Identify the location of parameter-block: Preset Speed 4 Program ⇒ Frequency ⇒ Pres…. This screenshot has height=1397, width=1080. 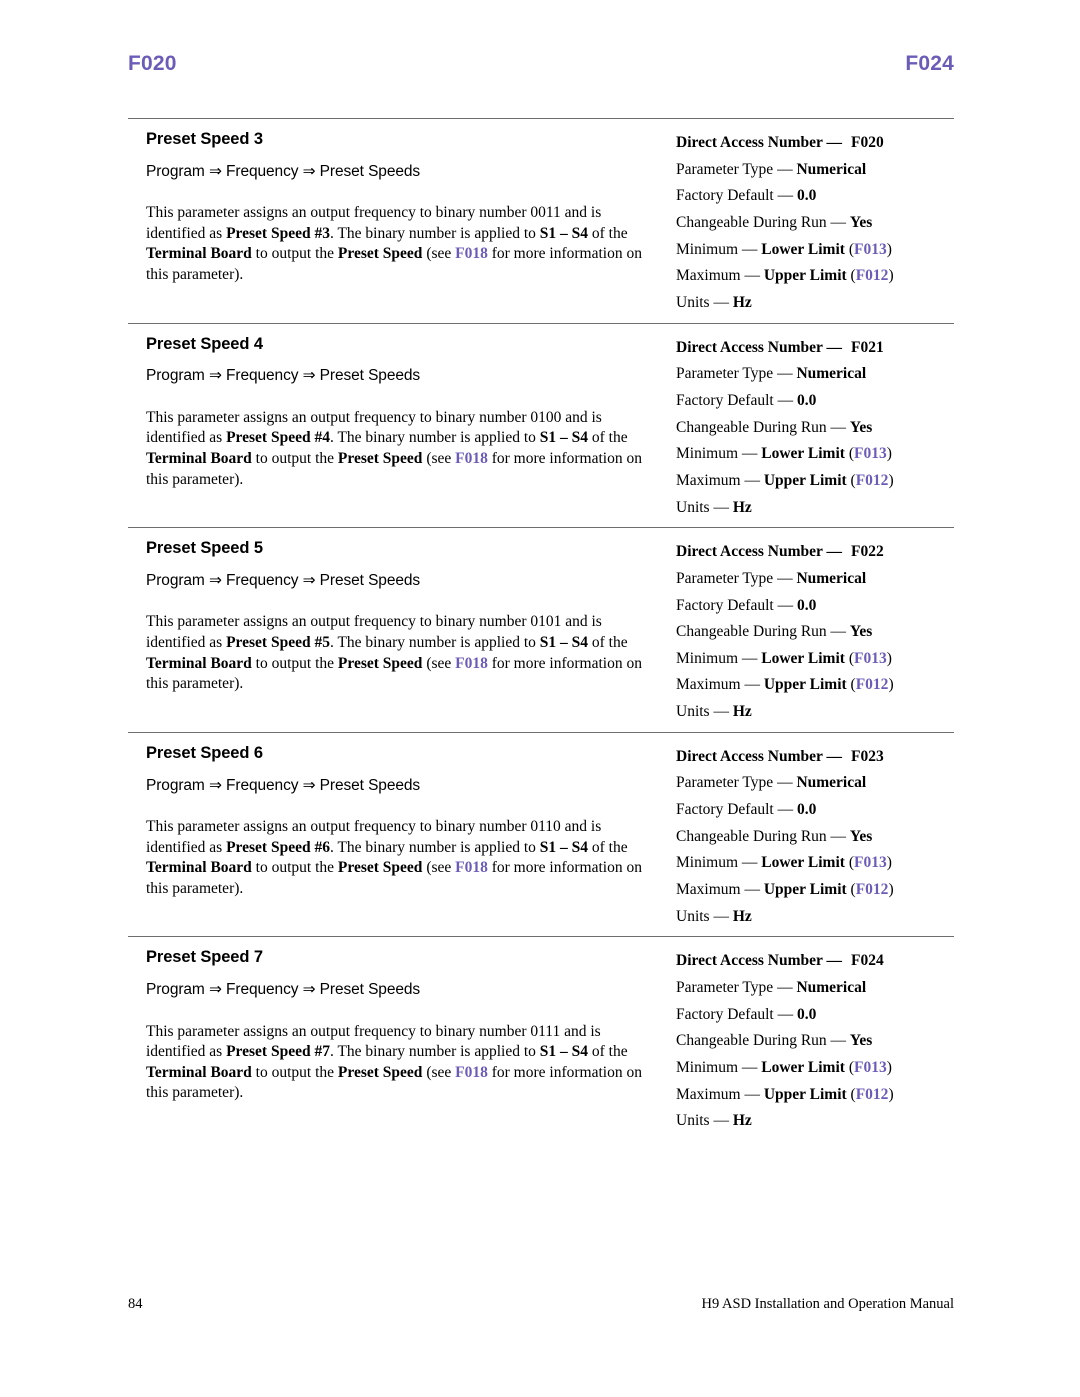
(541, 425).